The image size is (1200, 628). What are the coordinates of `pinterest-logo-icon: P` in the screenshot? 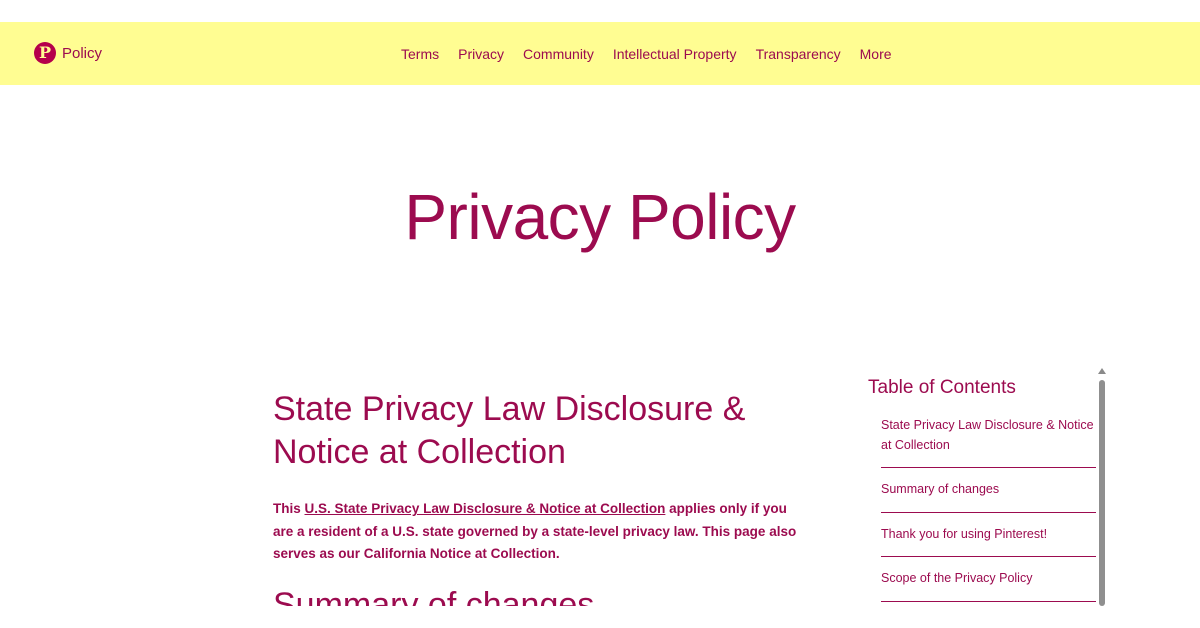 It's located at (45, 53).